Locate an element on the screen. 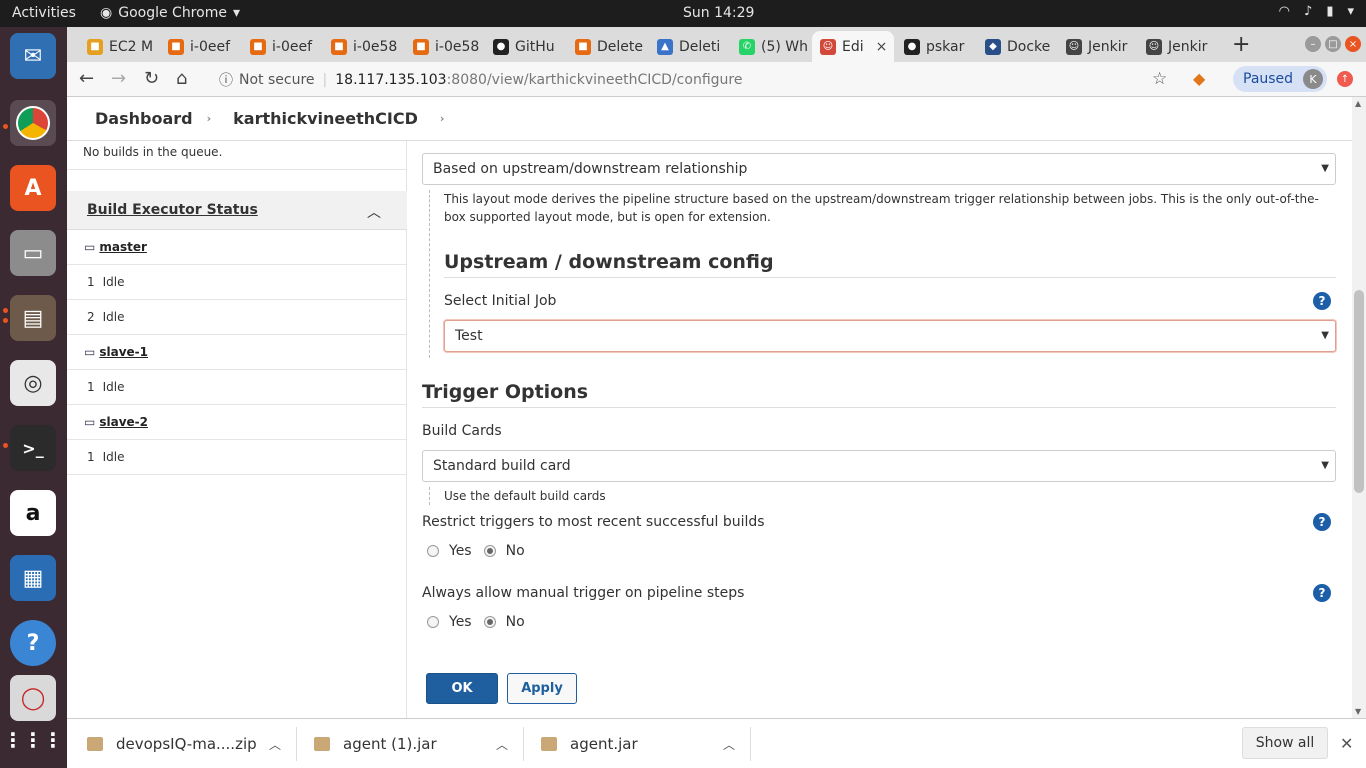 The height and width of the screenshot is (768, 1366). manual-no-radio is located at coordinates (489, 622).